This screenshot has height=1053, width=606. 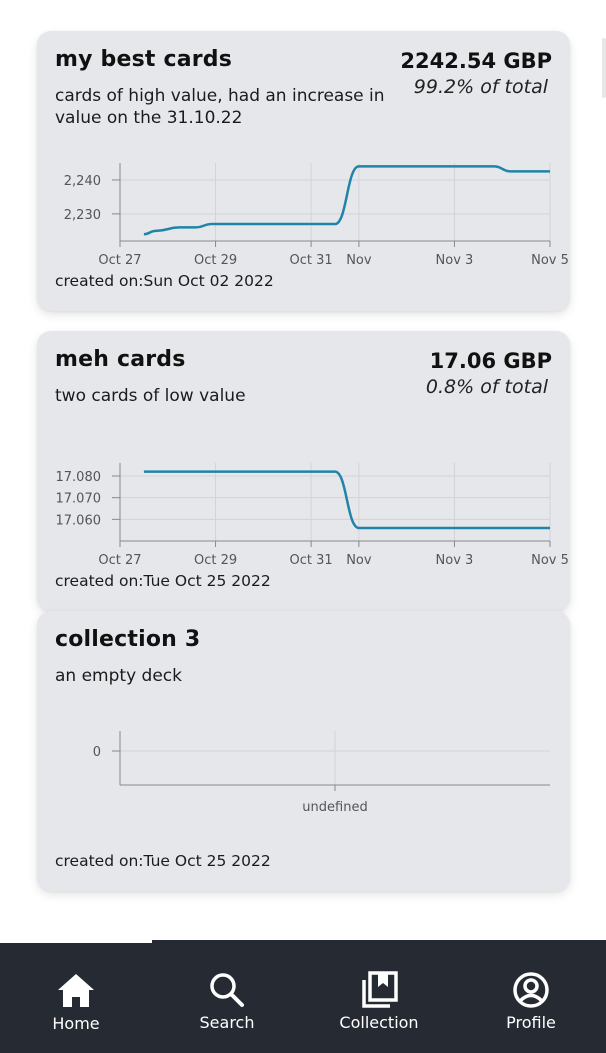 I want to click on collection-description: an empty deck, so click(x=118, y=676).